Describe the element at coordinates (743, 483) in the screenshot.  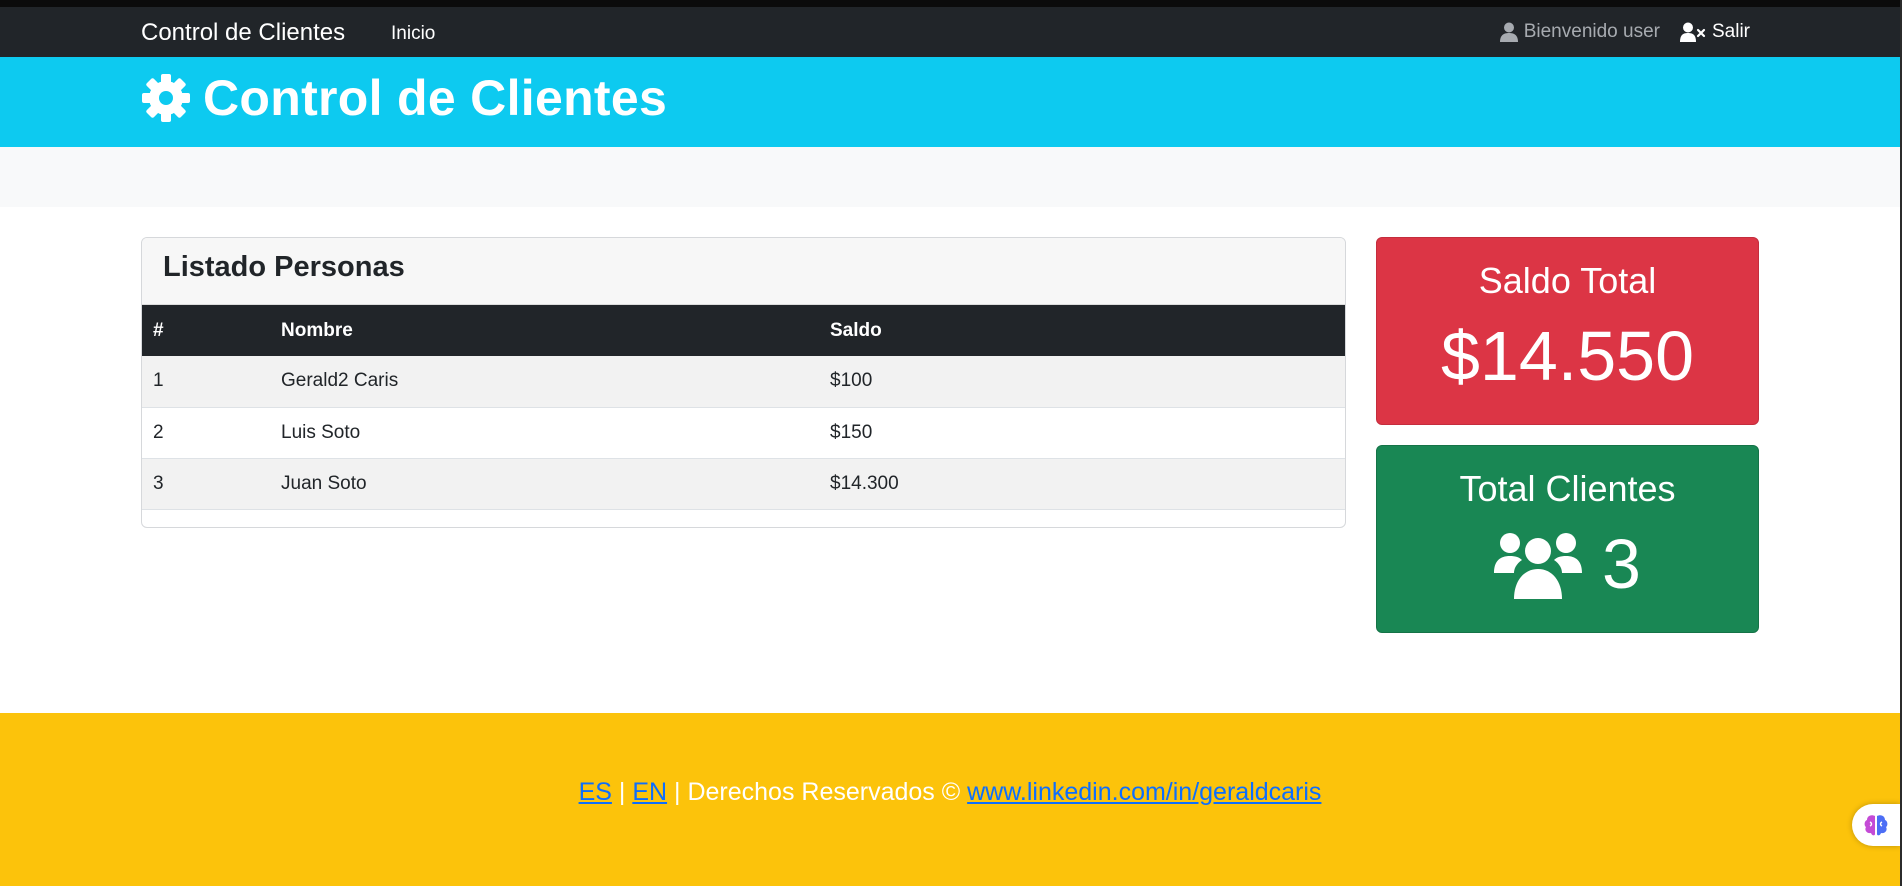
I see `table-row: 3 Juan Soto $14.300` at that location.